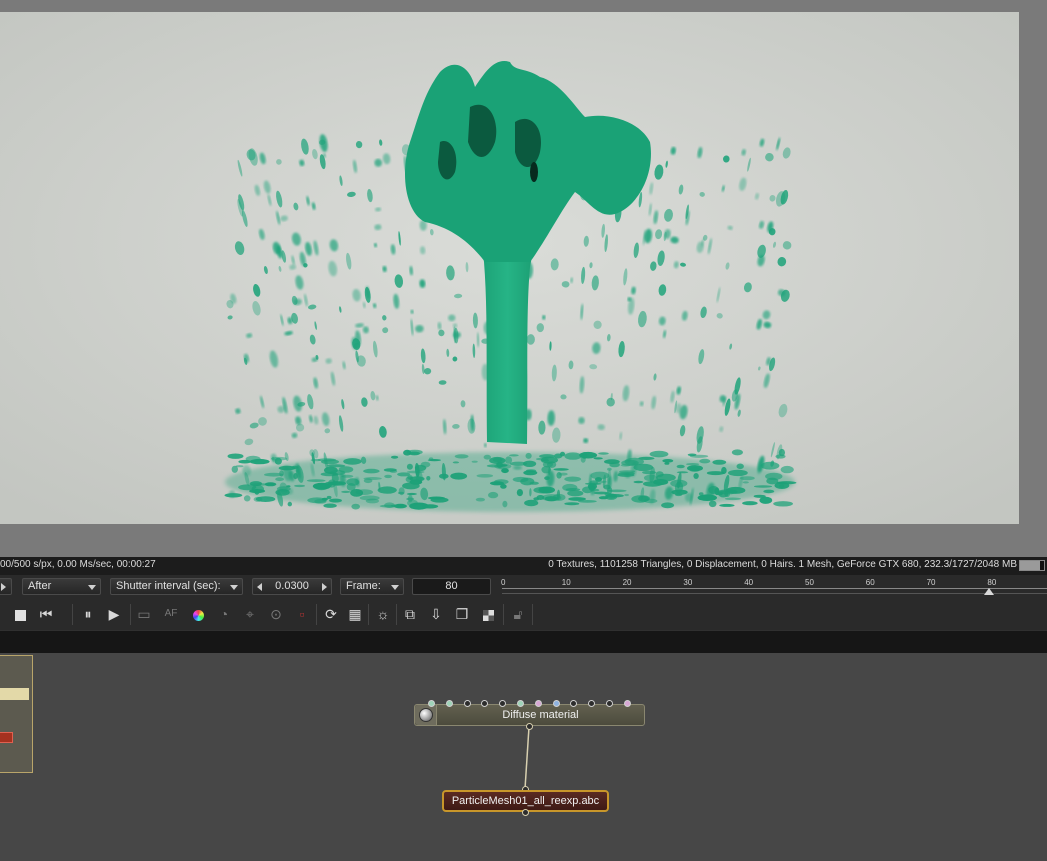  Describe the element at coordinates (503, 582) in the screenshot. I see `timeline-tick-label: 0` at that location.